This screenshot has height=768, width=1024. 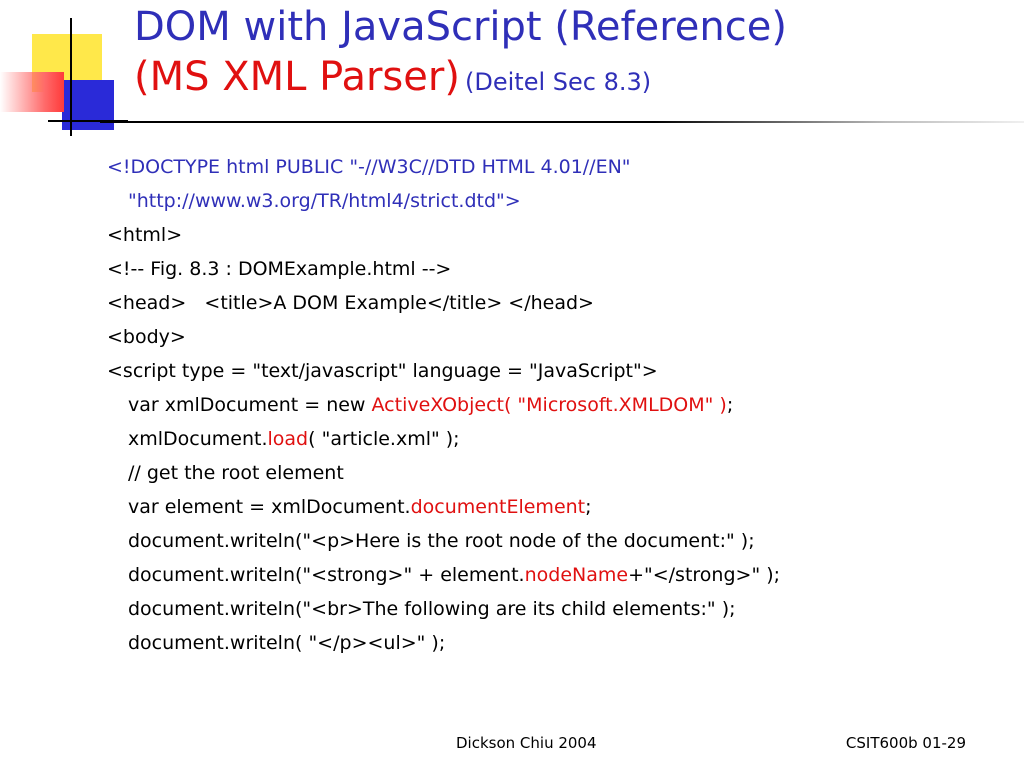 I want to click on title-line-1: DOM with JavaScript (Reference), so click(x=460, y=27).